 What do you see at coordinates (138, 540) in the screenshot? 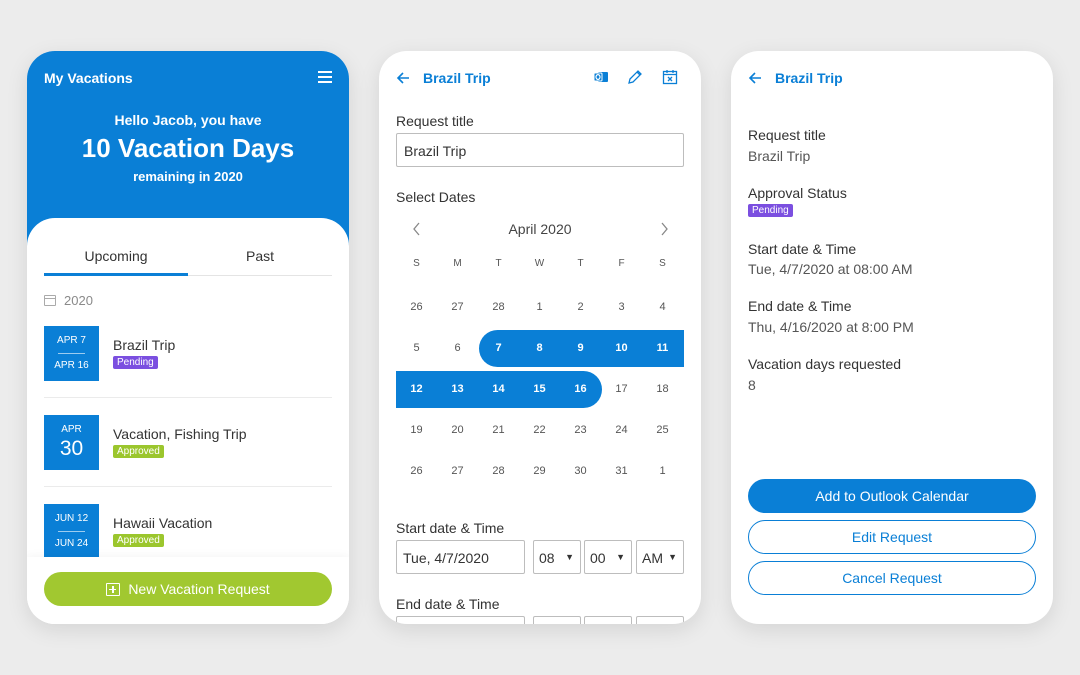
I see `status-badge: Approved` at bounding box center [138, 540].